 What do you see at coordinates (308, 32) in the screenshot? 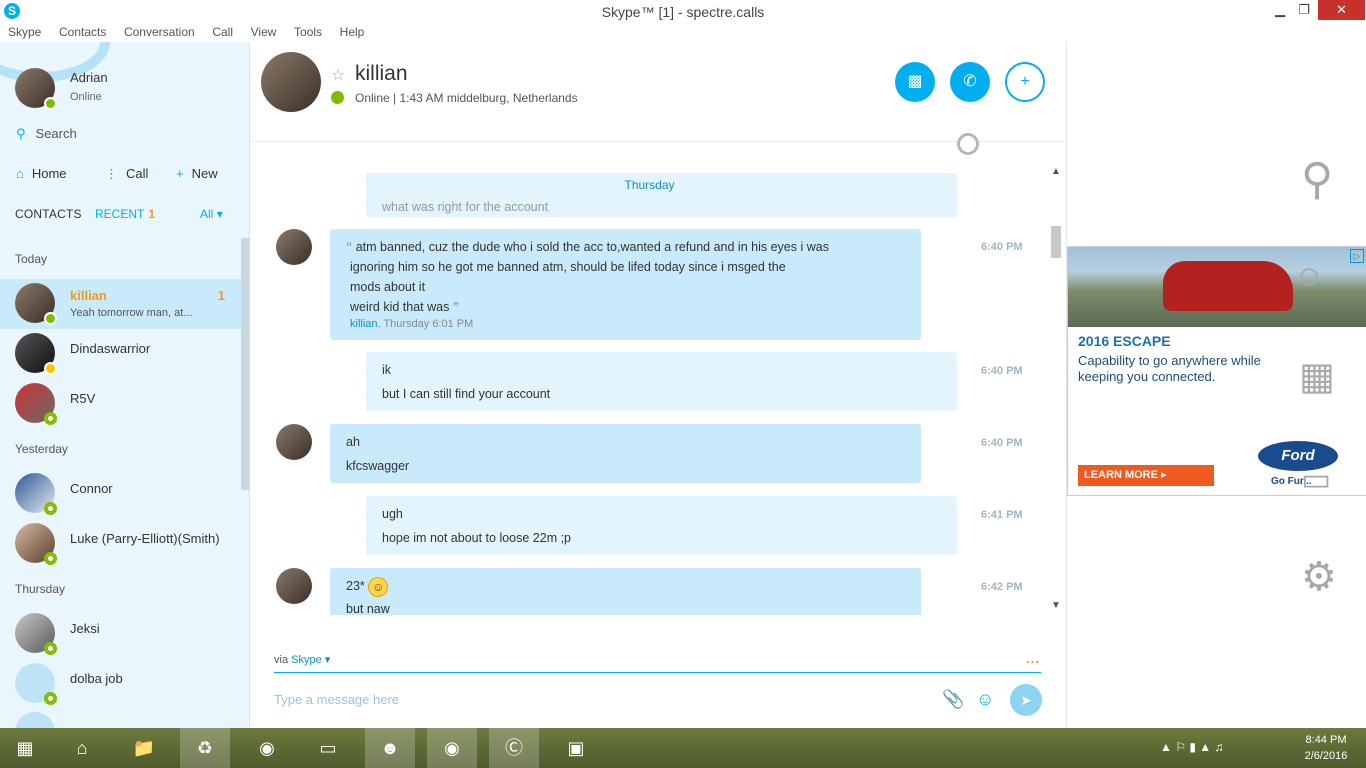
I see `menu-tools: Tools` at bounding box center [308, 32].